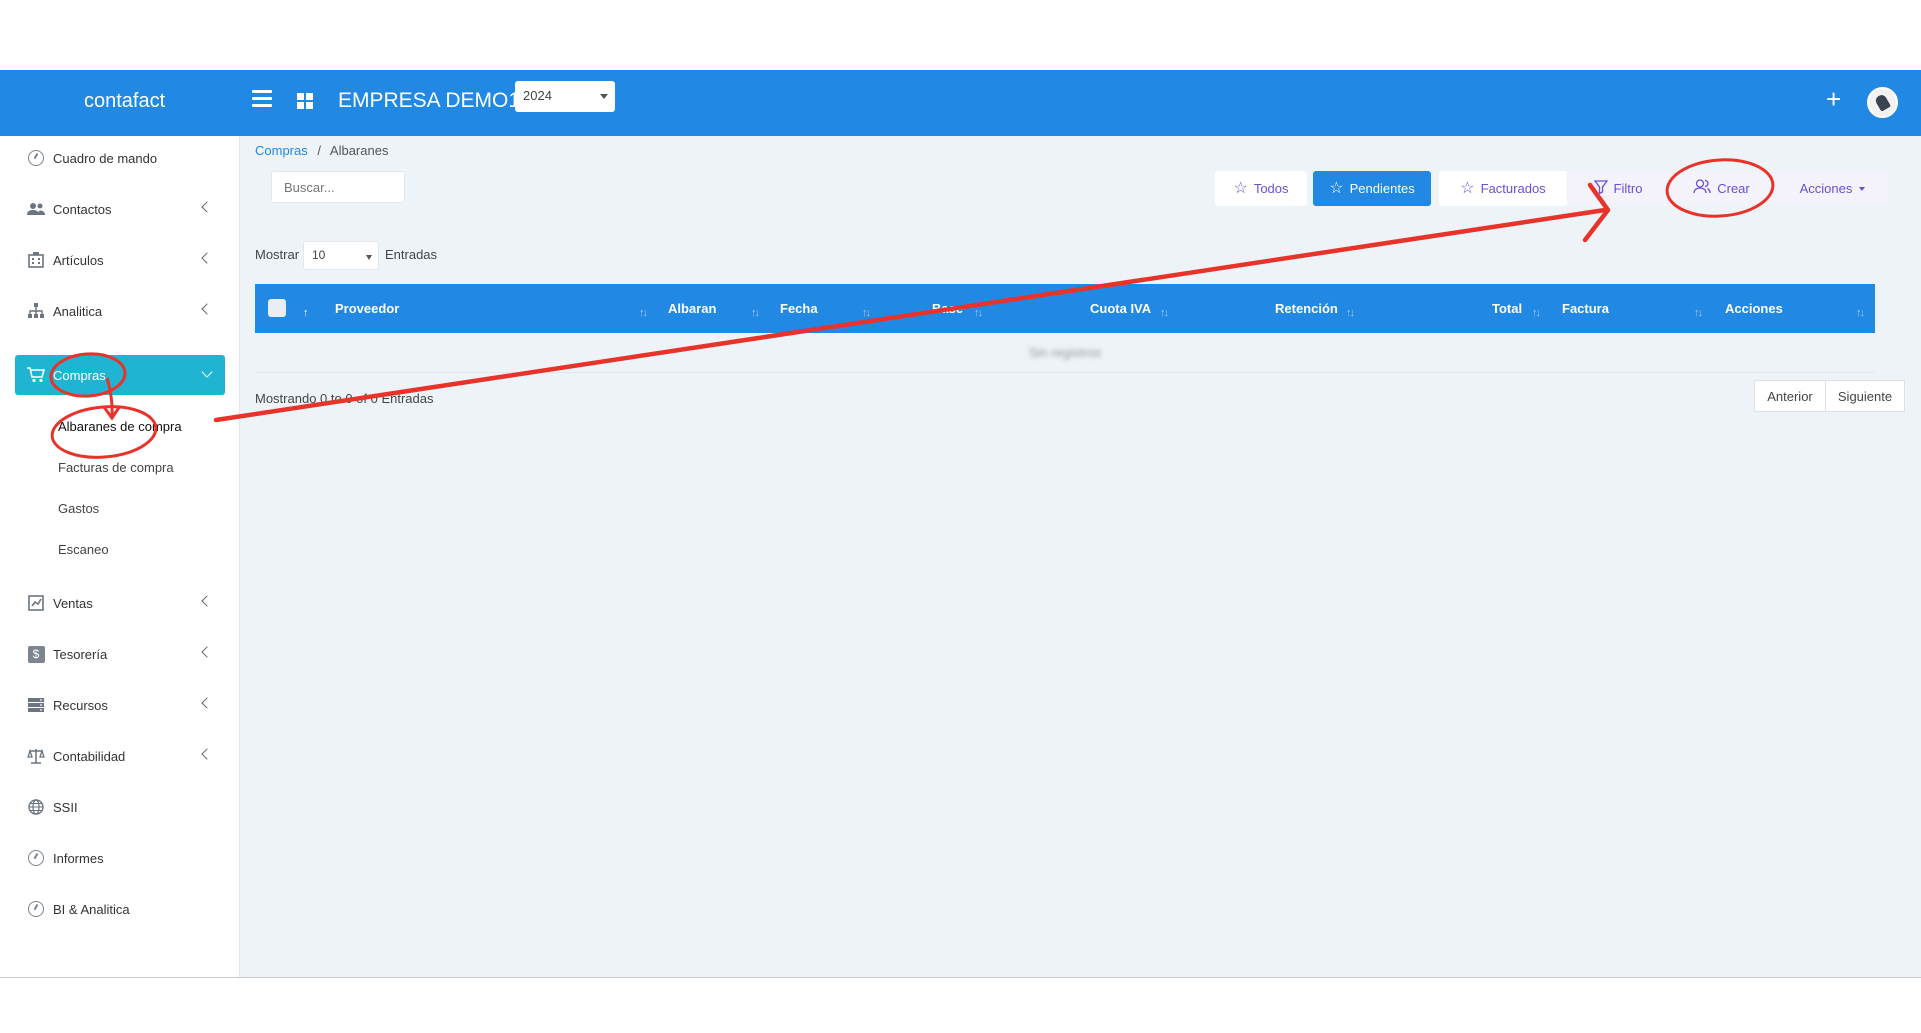  Describe the element at coordinates (1826, 188) in the screenshot. I see `acciones-label: Acciones` at that location.